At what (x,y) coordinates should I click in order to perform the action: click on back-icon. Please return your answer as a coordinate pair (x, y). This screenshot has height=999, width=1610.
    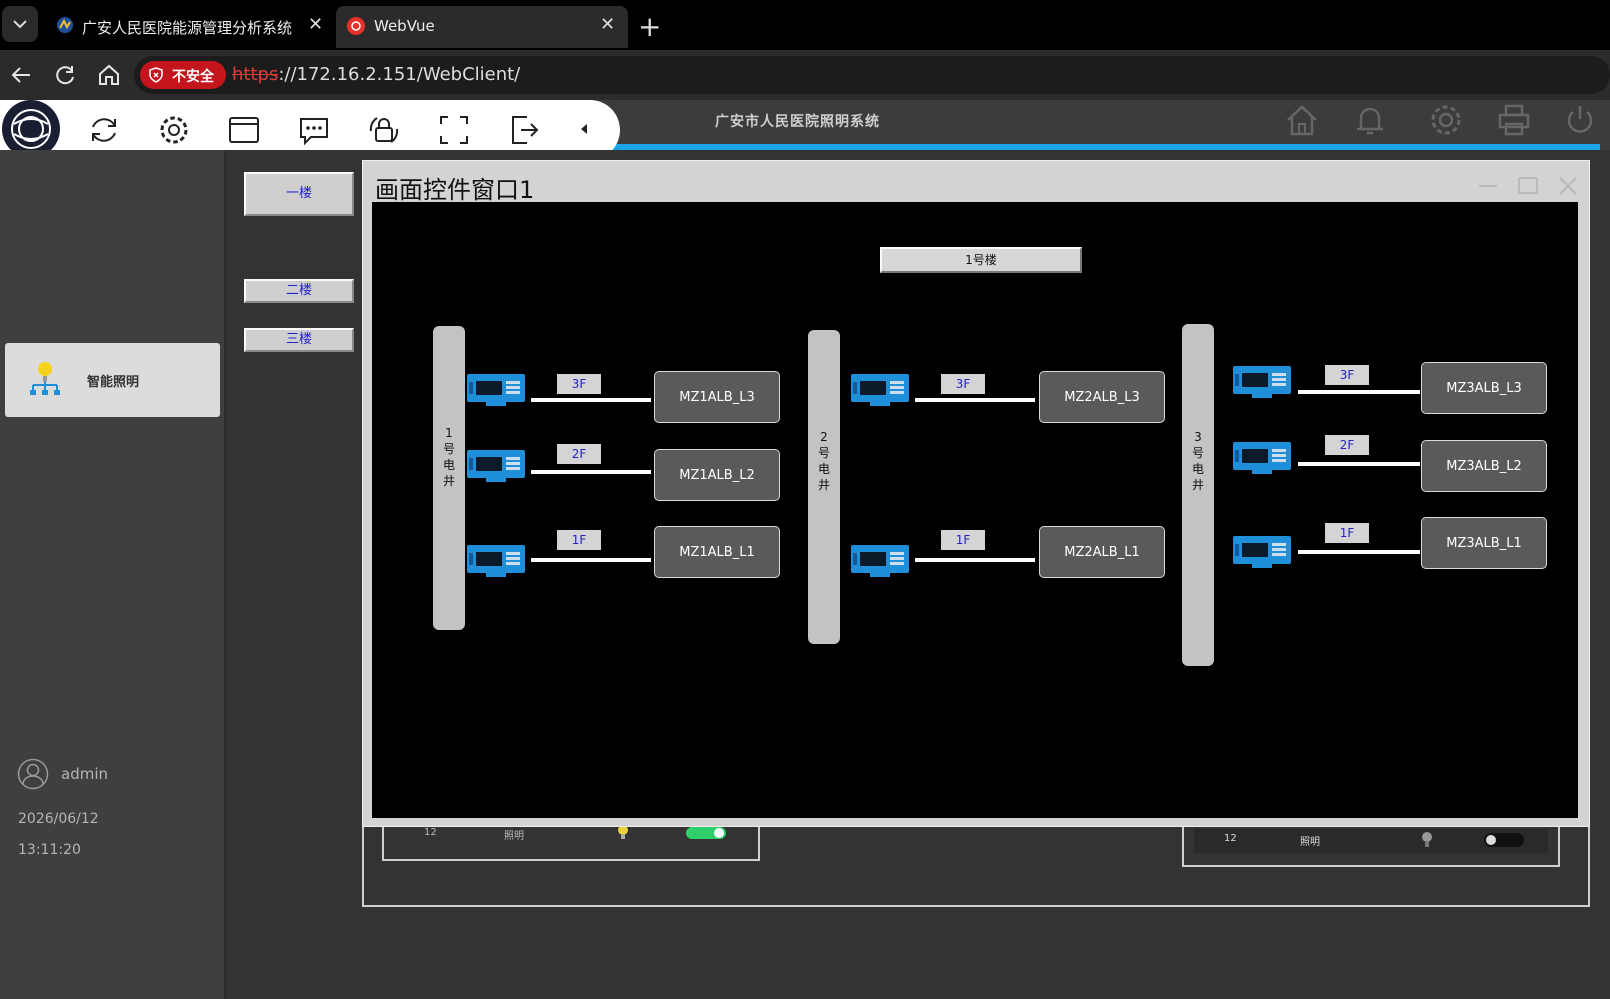
    Looking at the image, I should click on (21, 75).